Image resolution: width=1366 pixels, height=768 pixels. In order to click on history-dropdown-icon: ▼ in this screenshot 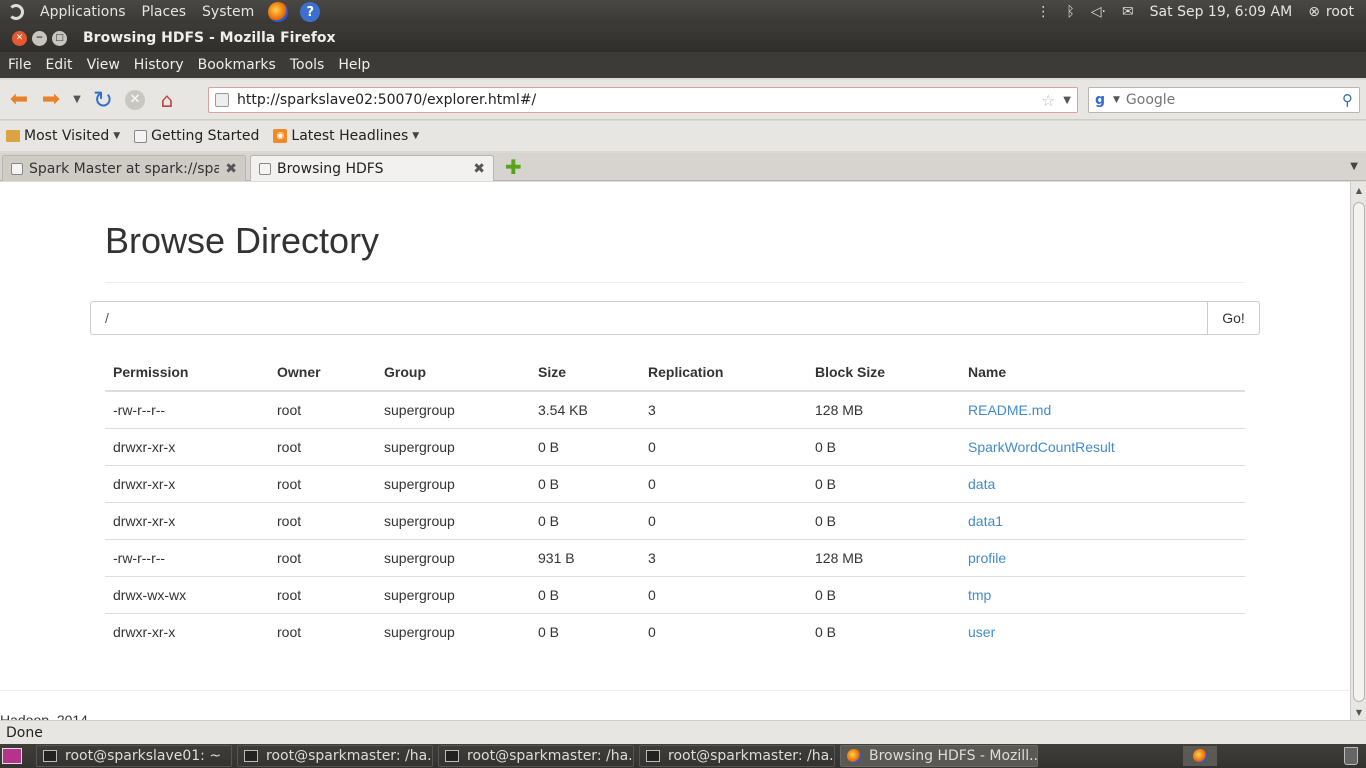, I will do `click(77, 100)`.